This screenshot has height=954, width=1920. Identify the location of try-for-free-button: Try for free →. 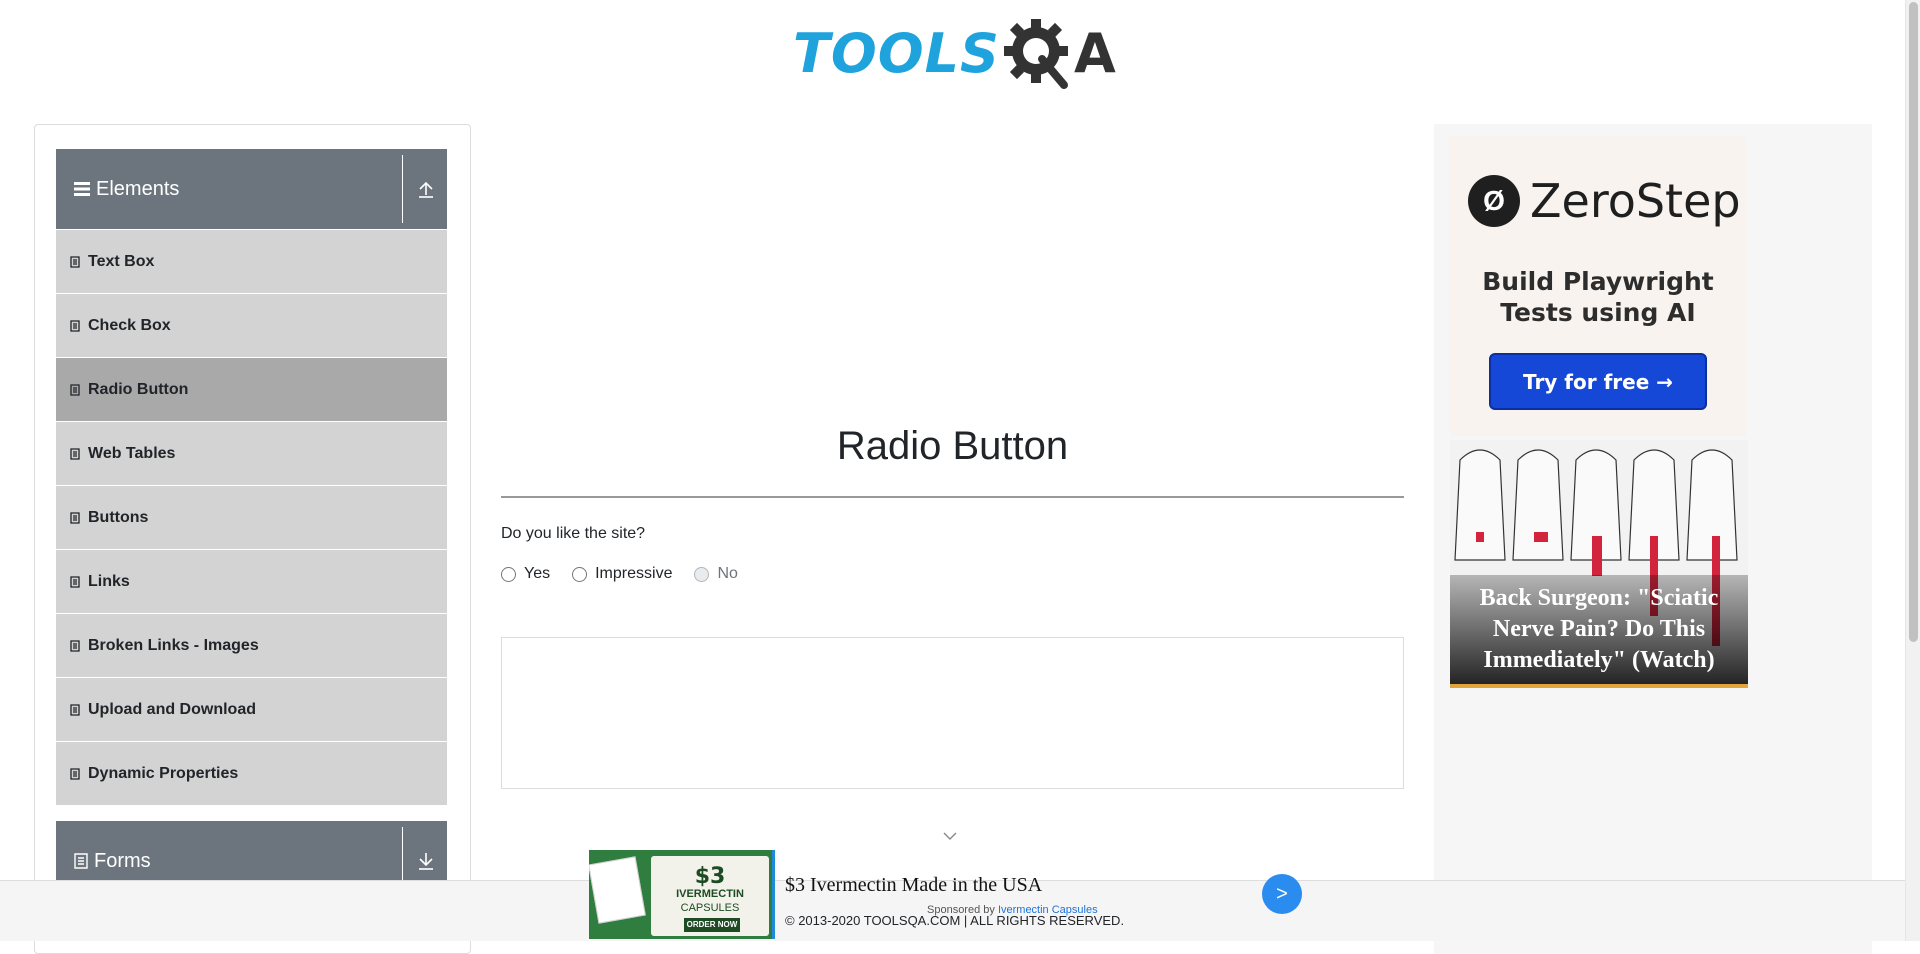
(1598, 381).